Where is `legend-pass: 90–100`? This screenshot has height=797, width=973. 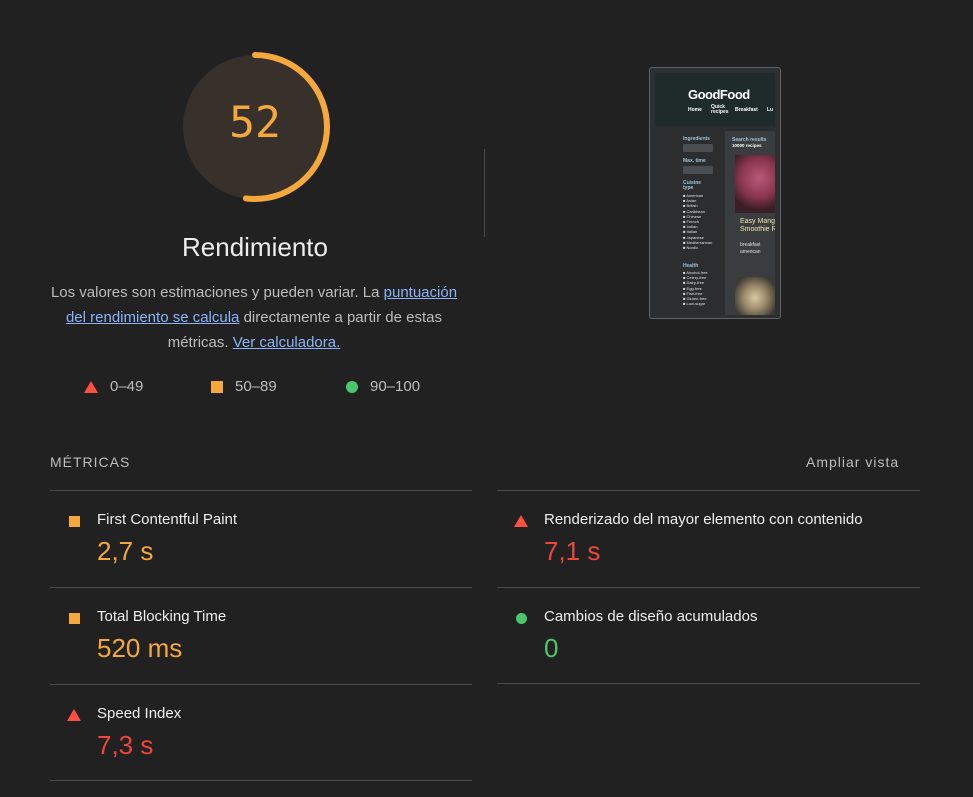 legend-pass: 90–100 is located at coordinates (383, 386).